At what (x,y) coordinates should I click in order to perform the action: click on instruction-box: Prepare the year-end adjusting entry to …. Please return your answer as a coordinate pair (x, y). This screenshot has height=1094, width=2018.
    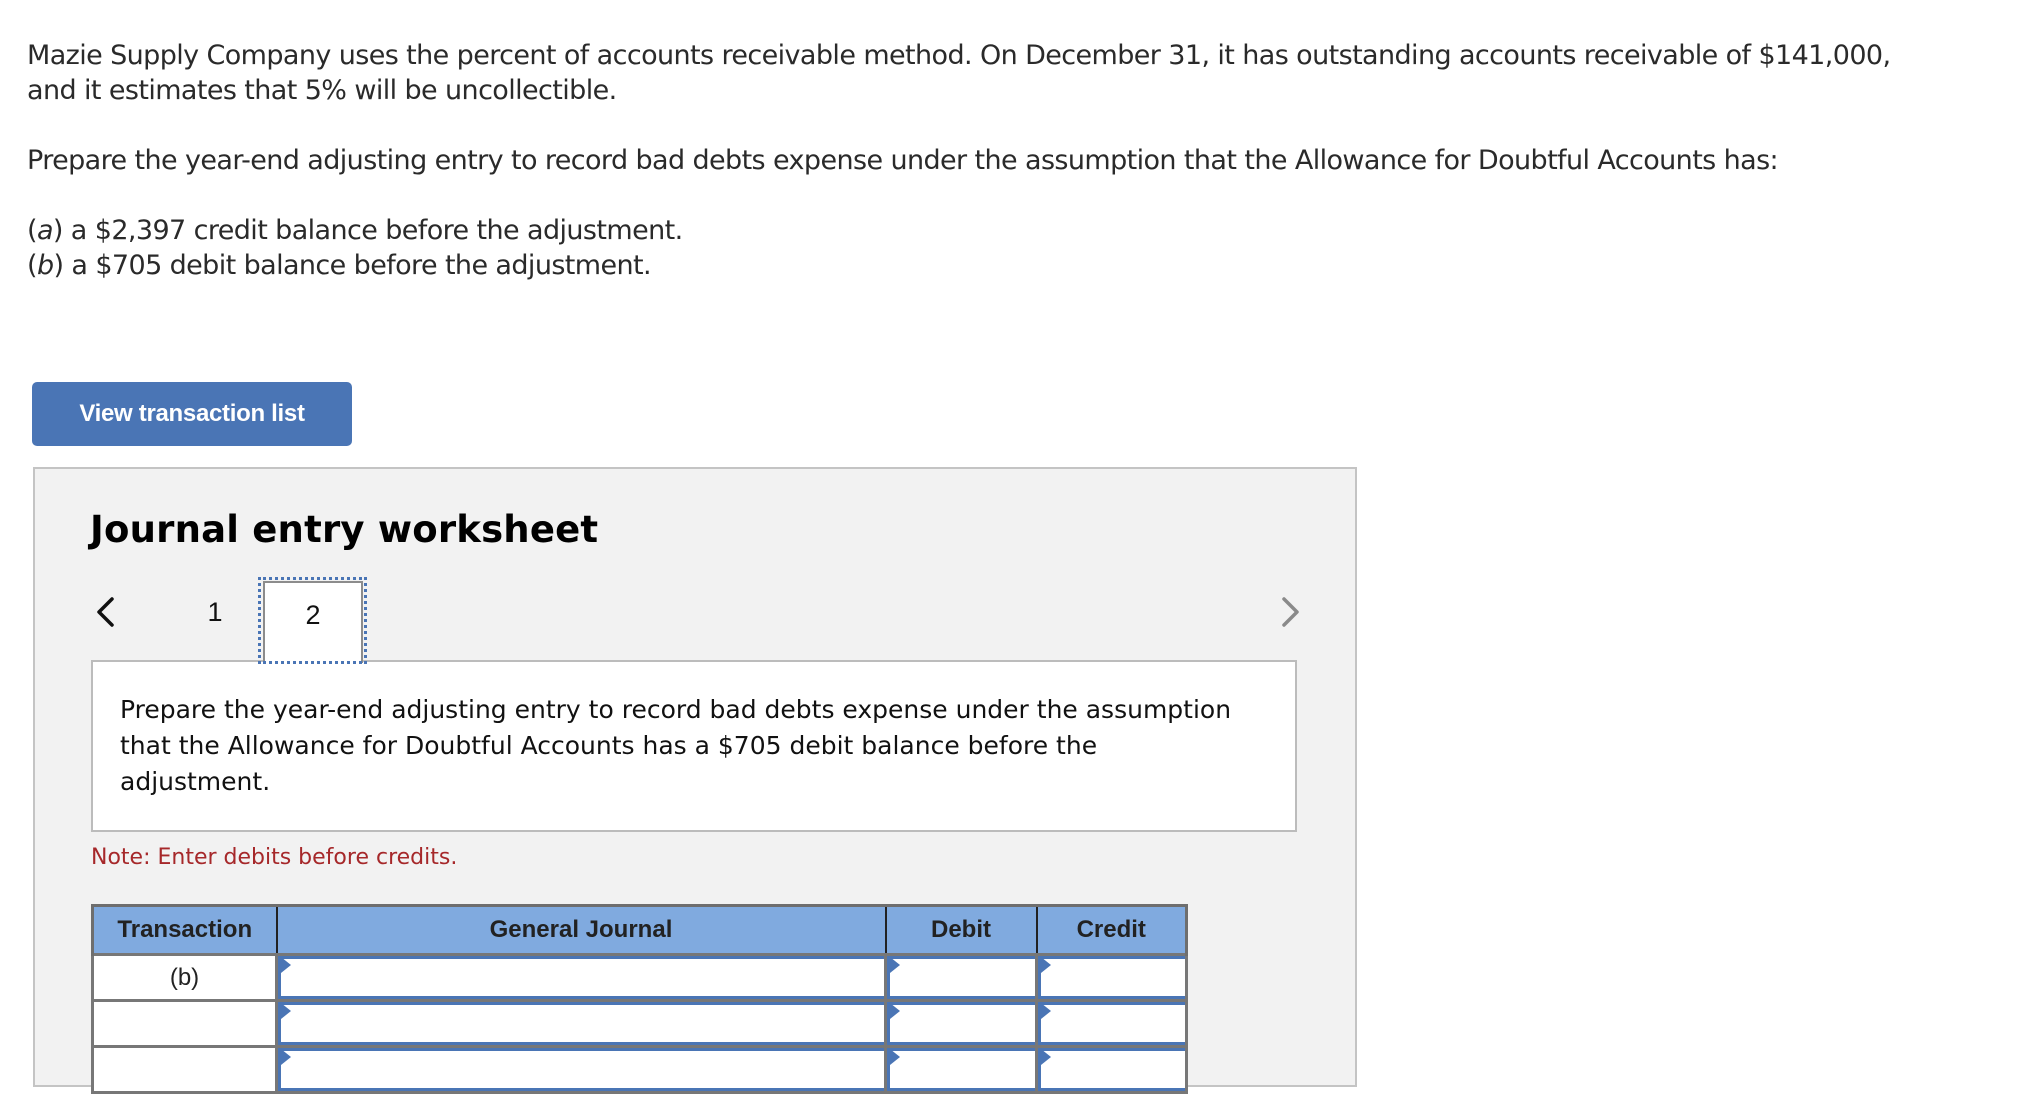
    Looking at the image, I should click on (694, 746).